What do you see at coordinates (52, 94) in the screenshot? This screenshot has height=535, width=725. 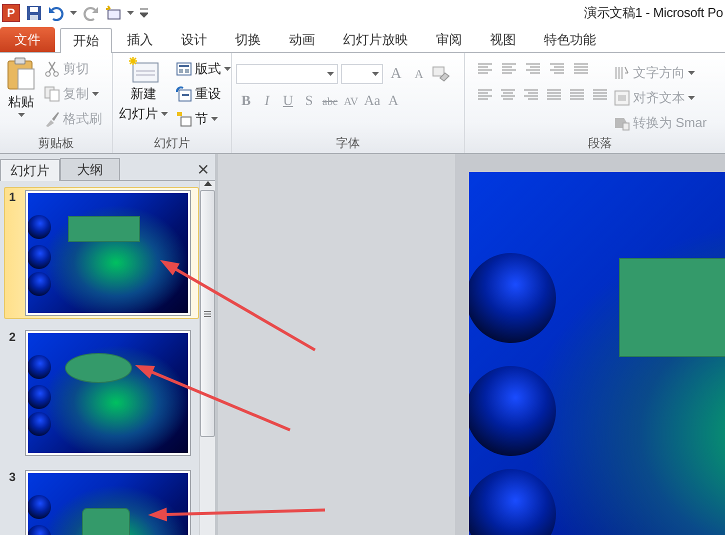 I see `copy-icon` at bounding box center [52, 94].